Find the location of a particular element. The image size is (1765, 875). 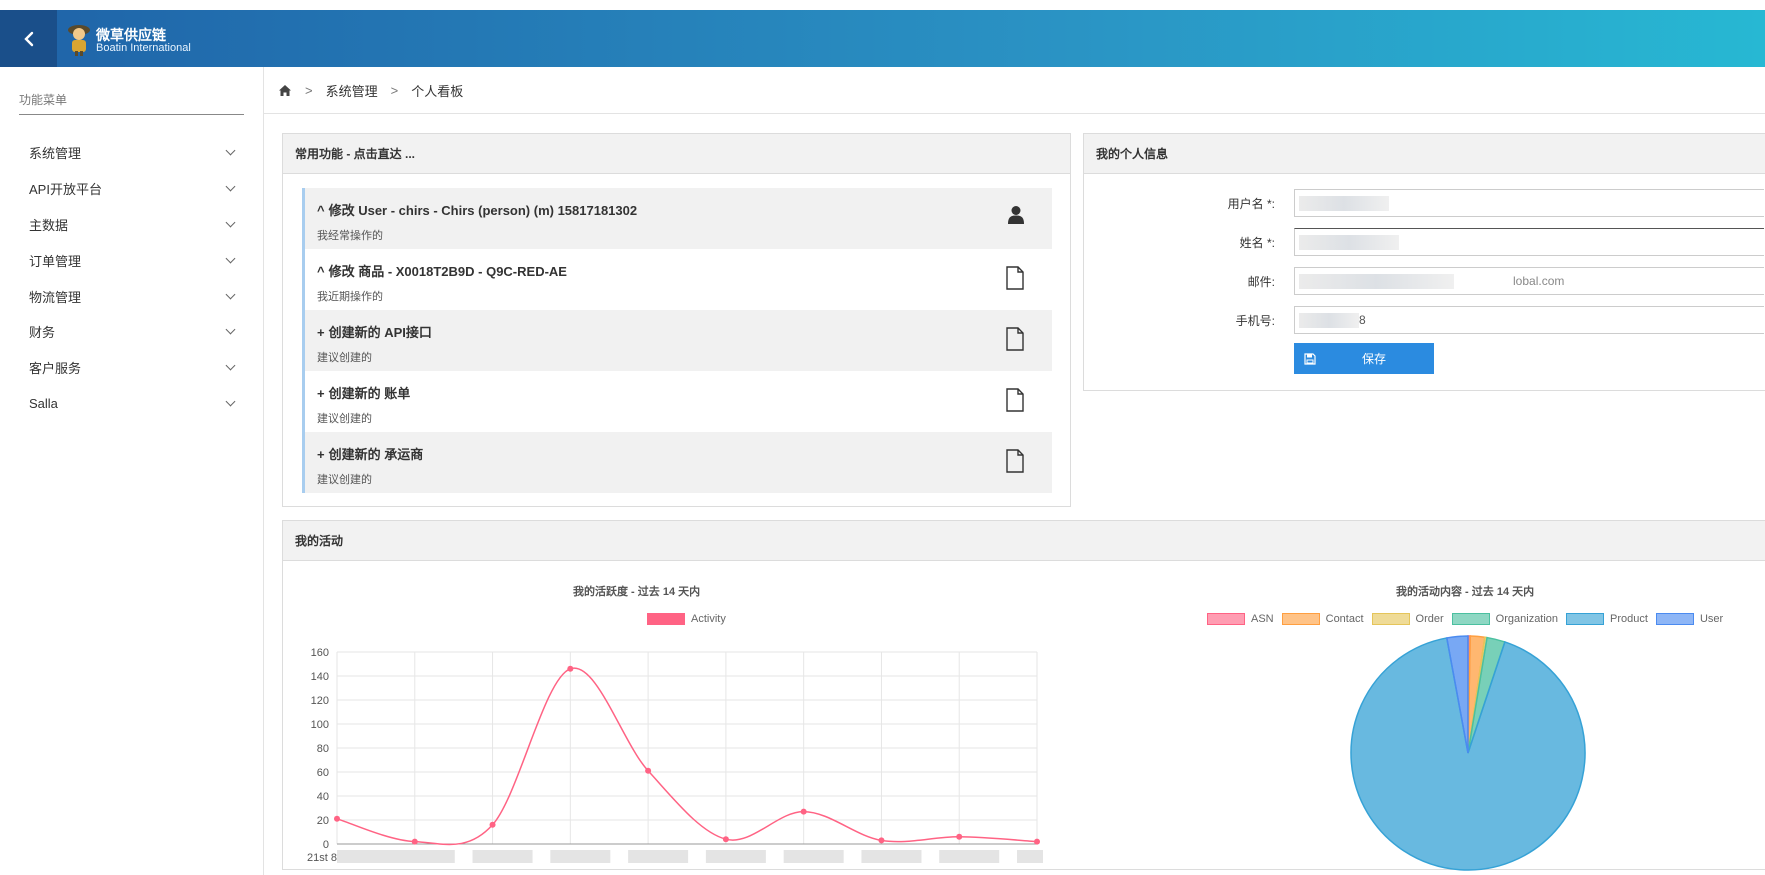

sidebar-item-label: 物流管理 is located at coordinates (55, 297).